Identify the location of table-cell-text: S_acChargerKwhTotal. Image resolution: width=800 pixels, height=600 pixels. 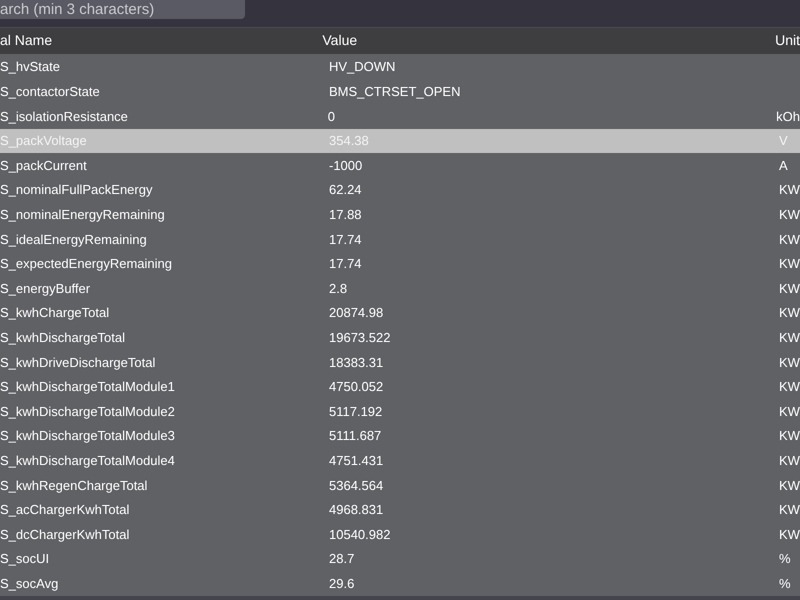
(65, 510).